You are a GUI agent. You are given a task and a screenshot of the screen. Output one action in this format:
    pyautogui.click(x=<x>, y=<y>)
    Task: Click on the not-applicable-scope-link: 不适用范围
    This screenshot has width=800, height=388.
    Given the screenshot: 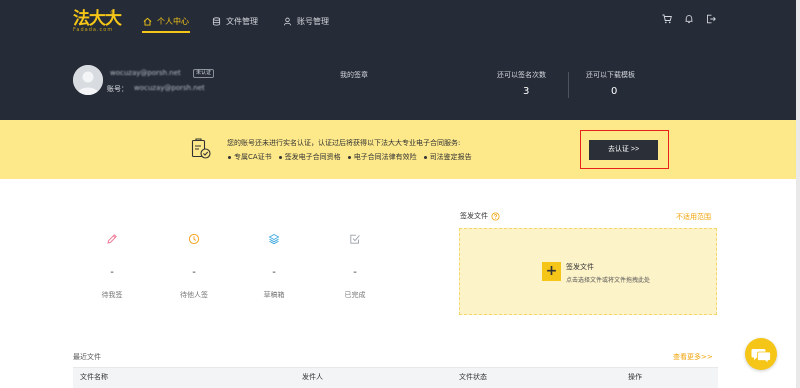 What is the action you would take?
    pyautogui.click(x=693, y=217)
    